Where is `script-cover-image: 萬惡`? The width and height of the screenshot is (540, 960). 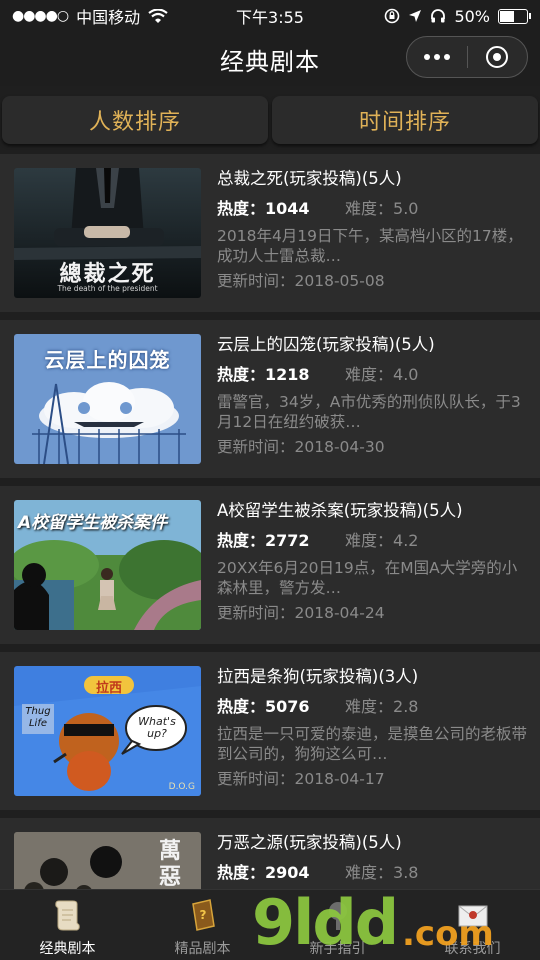
script-cover-image: 萬惡 is located at coordinates (107, 861).